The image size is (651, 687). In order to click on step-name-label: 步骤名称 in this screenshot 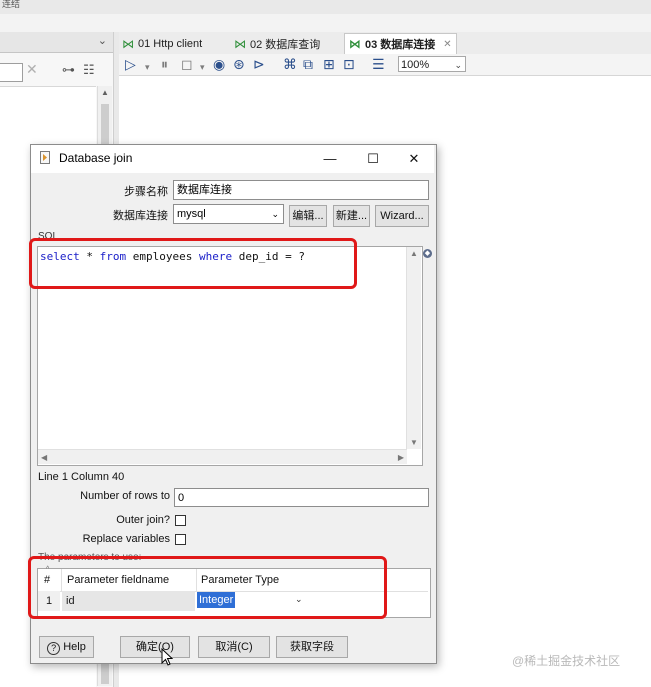, I will do `click(146, 192)`.